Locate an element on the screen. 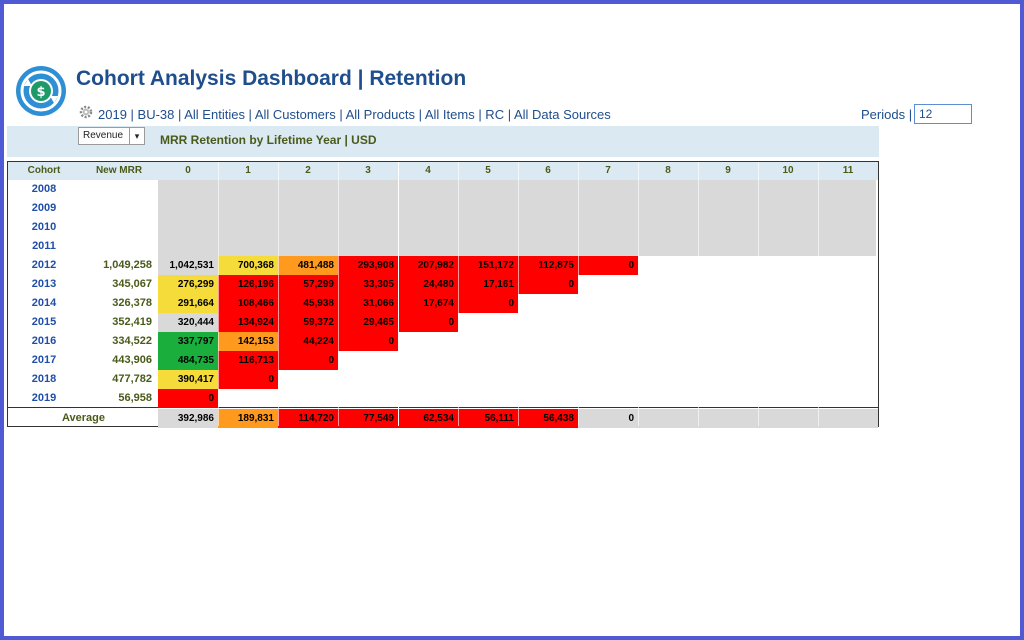 This screenshot has width=1024, height=640. average-cell: 392,986 is located at coordinates (188, 418).